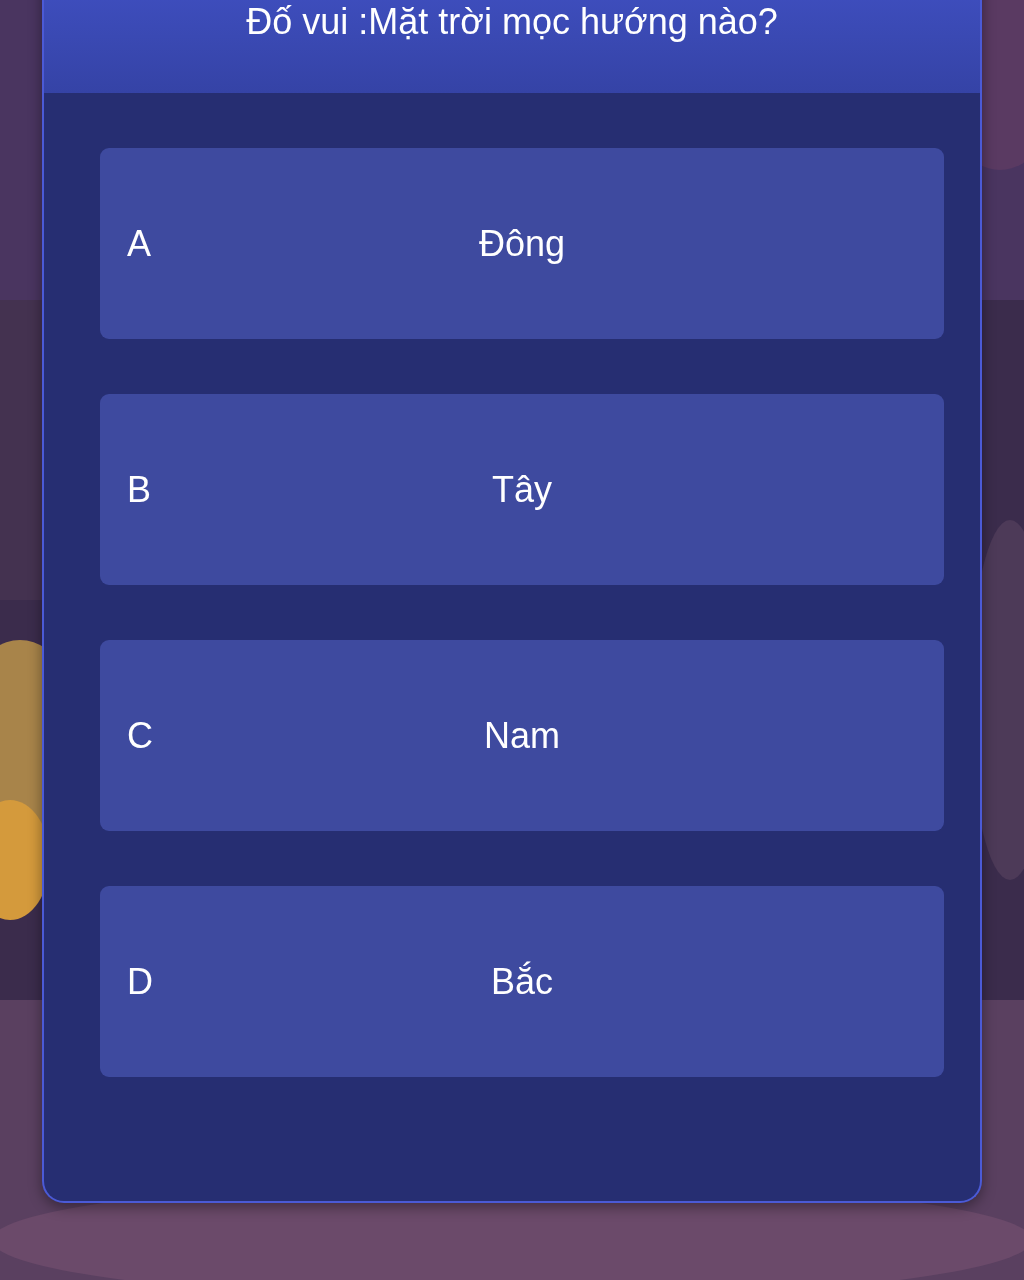 Image resolution: width=1024 pixels, height=1280 pixels. Describe the element at coordinates (522, 981) in the screenshot. I see `answer-button: D Bắc` at that location.